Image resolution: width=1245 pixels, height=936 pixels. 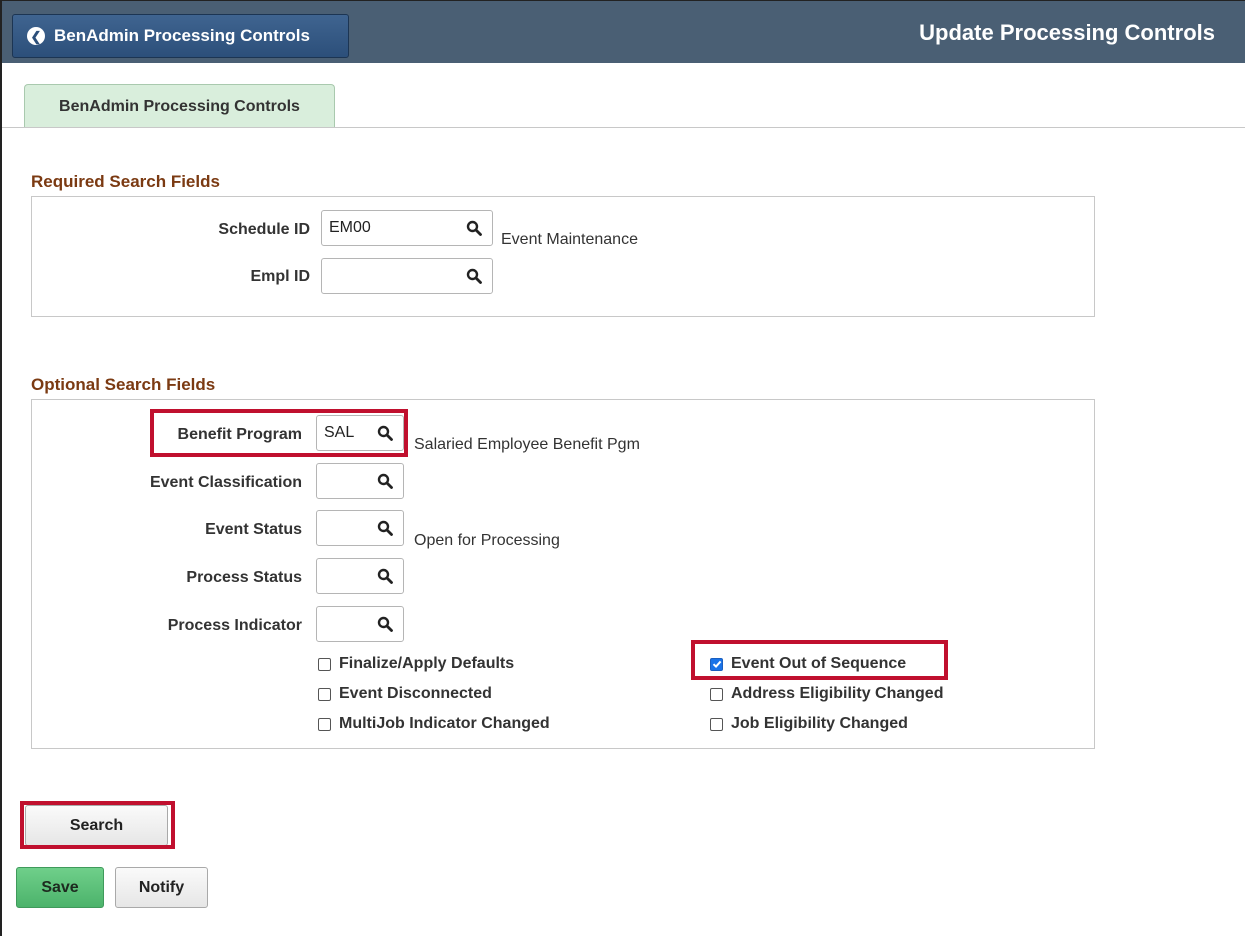 What do you see at coordinates (234, 625) in the screenshot?
I see `process-indicator-label: Process Indicator` at bounding box center [234, 625].